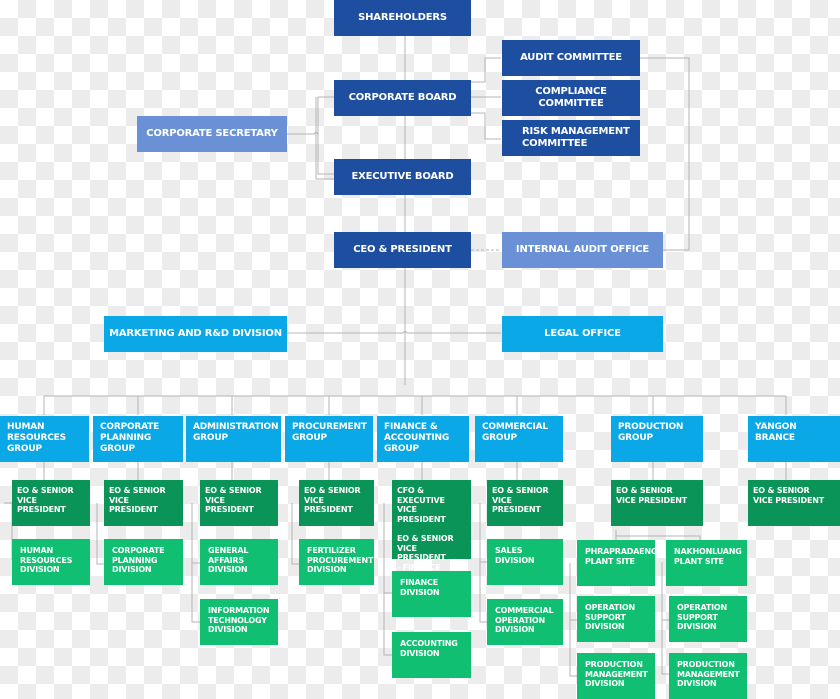 This screenshot has height=699, width=840. Describe the element at coordinates (657, 503) in the screenshot. I see `exec-production: EO & SENIOR VICE PRESIDENT` at that location.